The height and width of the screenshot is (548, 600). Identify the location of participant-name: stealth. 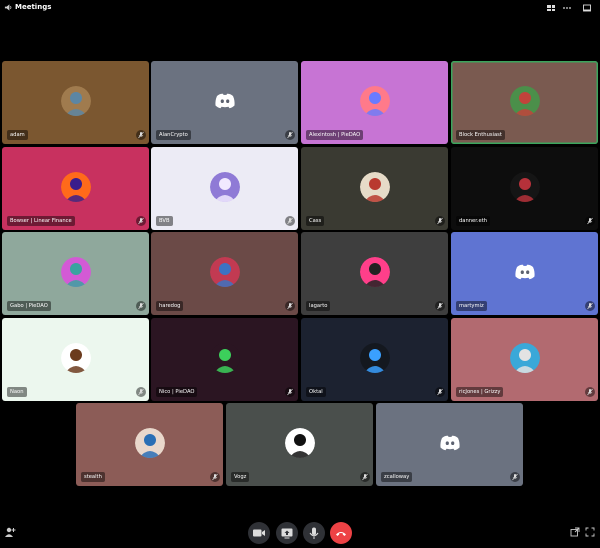
(93, 477).